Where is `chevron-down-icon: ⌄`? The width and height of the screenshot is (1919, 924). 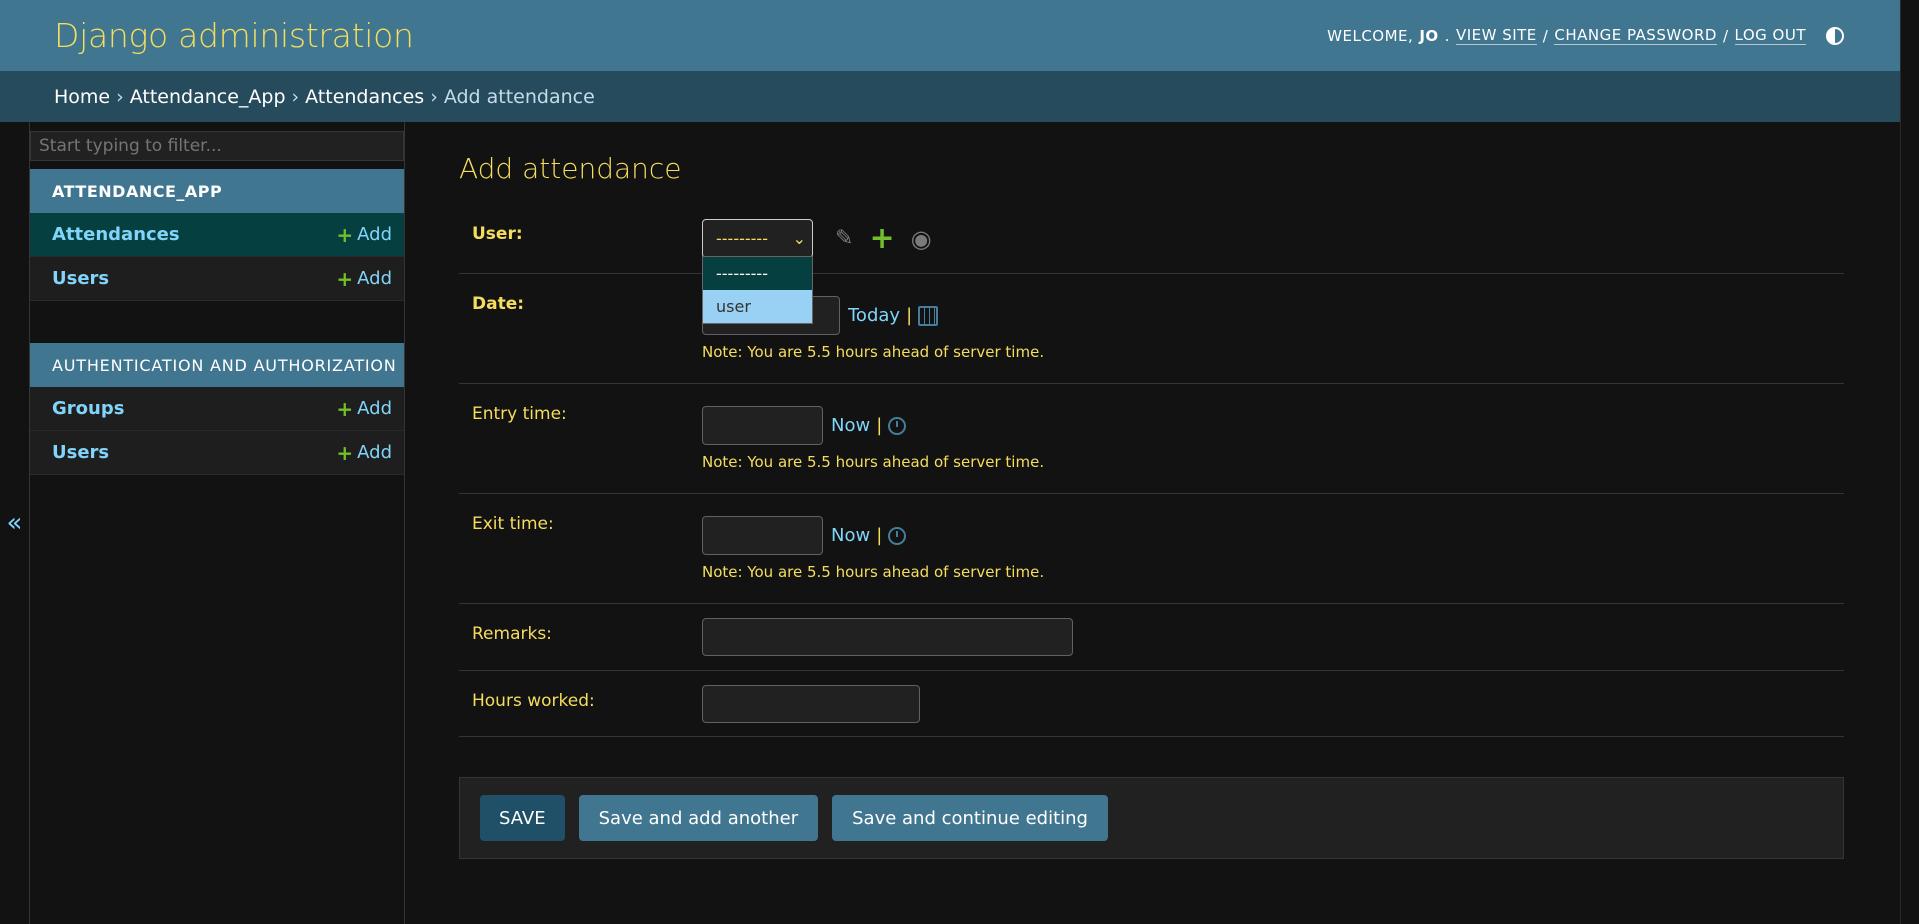 chevron-down-icon: ⌄ is located at coordinates (799, 238).